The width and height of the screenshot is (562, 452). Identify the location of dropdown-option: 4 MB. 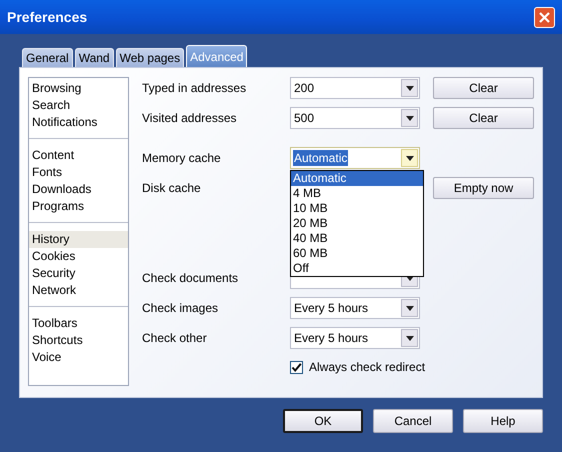
(357, 193).